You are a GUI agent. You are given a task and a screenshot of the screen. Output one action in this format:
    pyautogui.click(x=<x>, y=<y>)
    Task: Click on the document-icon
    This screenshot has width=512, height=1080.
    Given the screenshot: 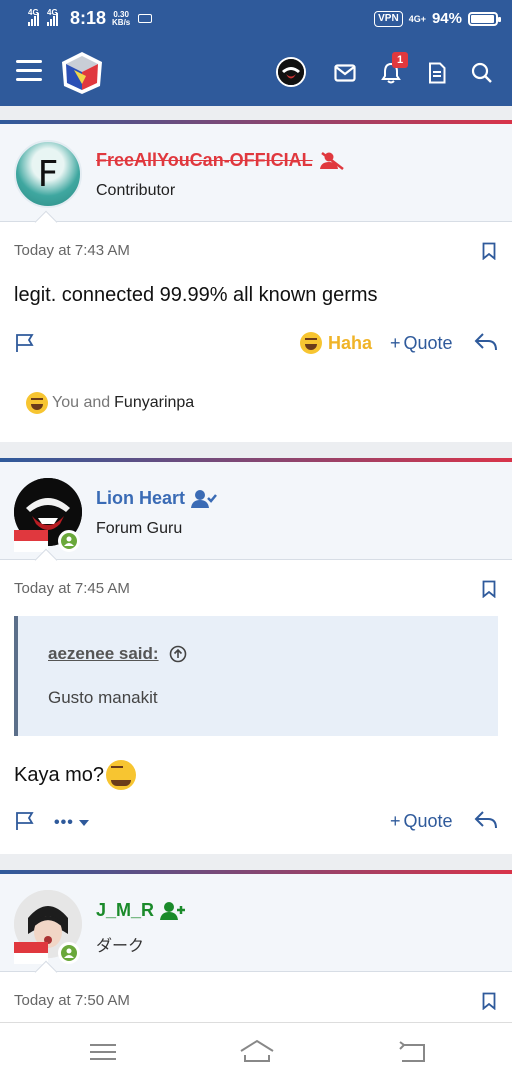 What is the action you would take?
    pyautogui.click(x=437, y=73)
    